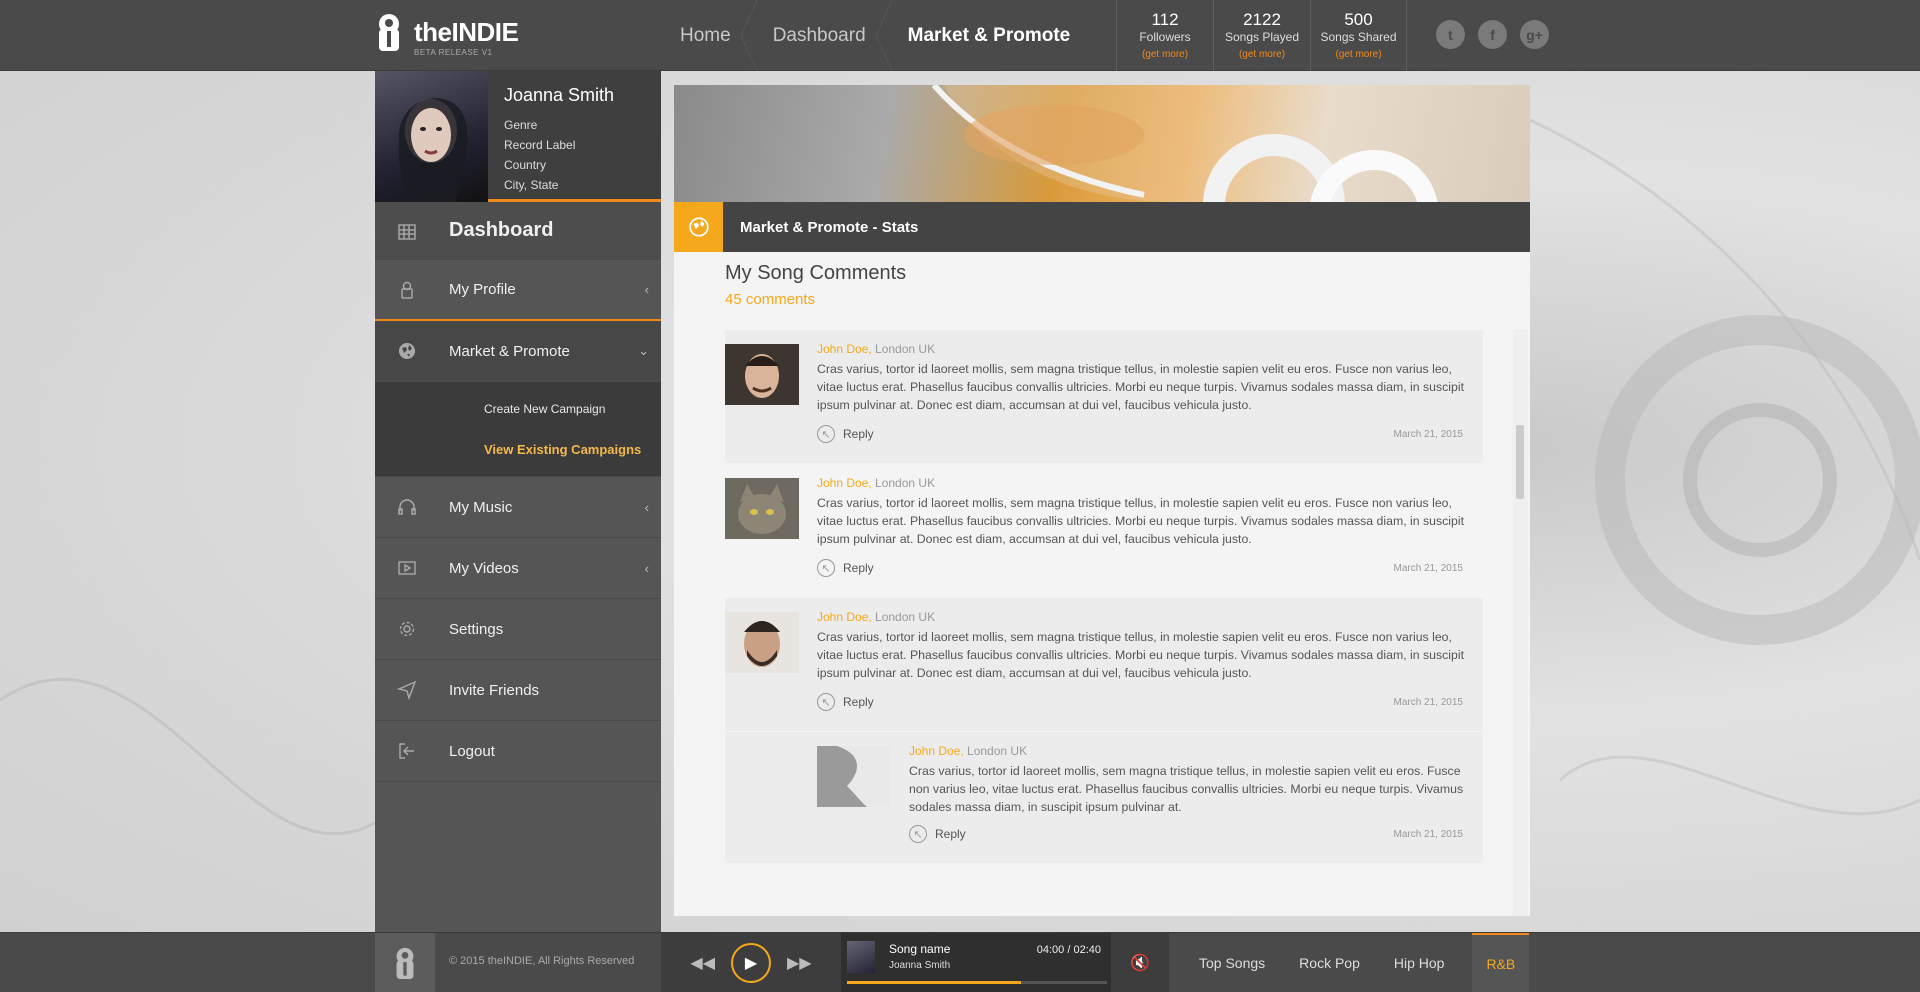 The width and height of the screenshot is (1920, 992). I want to click on play-button: ▶, so click(751, 963).